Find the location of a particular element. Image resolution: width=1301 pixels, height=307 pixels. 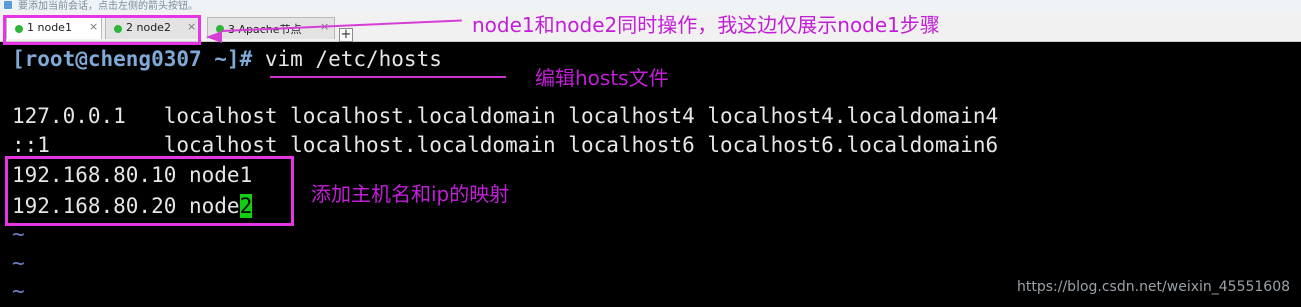

ip-annotation: 添加主机名和ip的映射 is located at coordinates (410, 194).